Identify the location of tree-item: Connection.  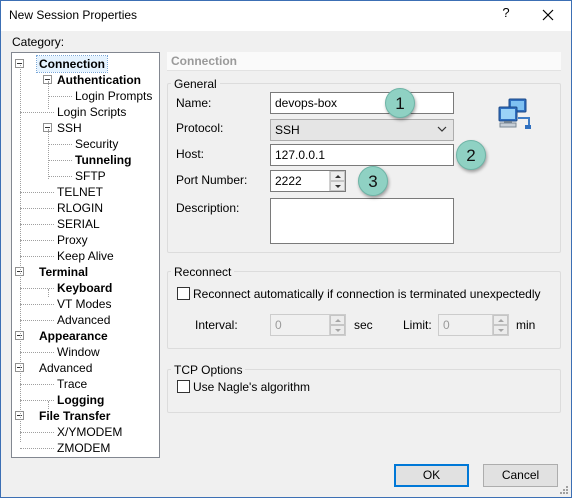
(72, 64).